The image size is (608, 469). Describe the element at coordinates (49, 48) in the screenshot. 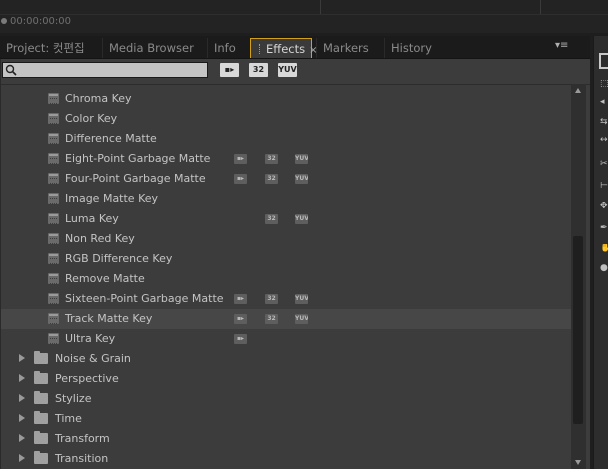

I see `tab-project: Project: 컷편집` at that location.